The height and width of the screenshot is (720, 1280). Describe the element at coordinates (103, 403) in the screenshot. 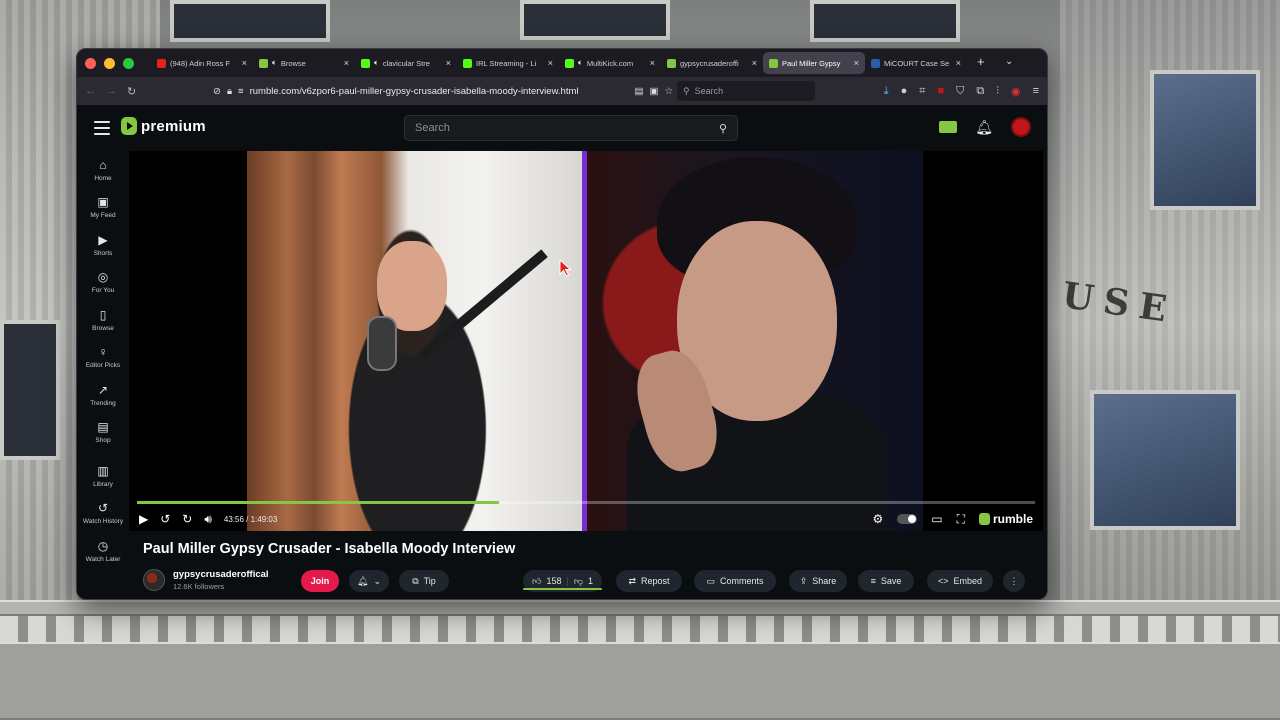

I see `sidebar-item-label: Trending` at that location.